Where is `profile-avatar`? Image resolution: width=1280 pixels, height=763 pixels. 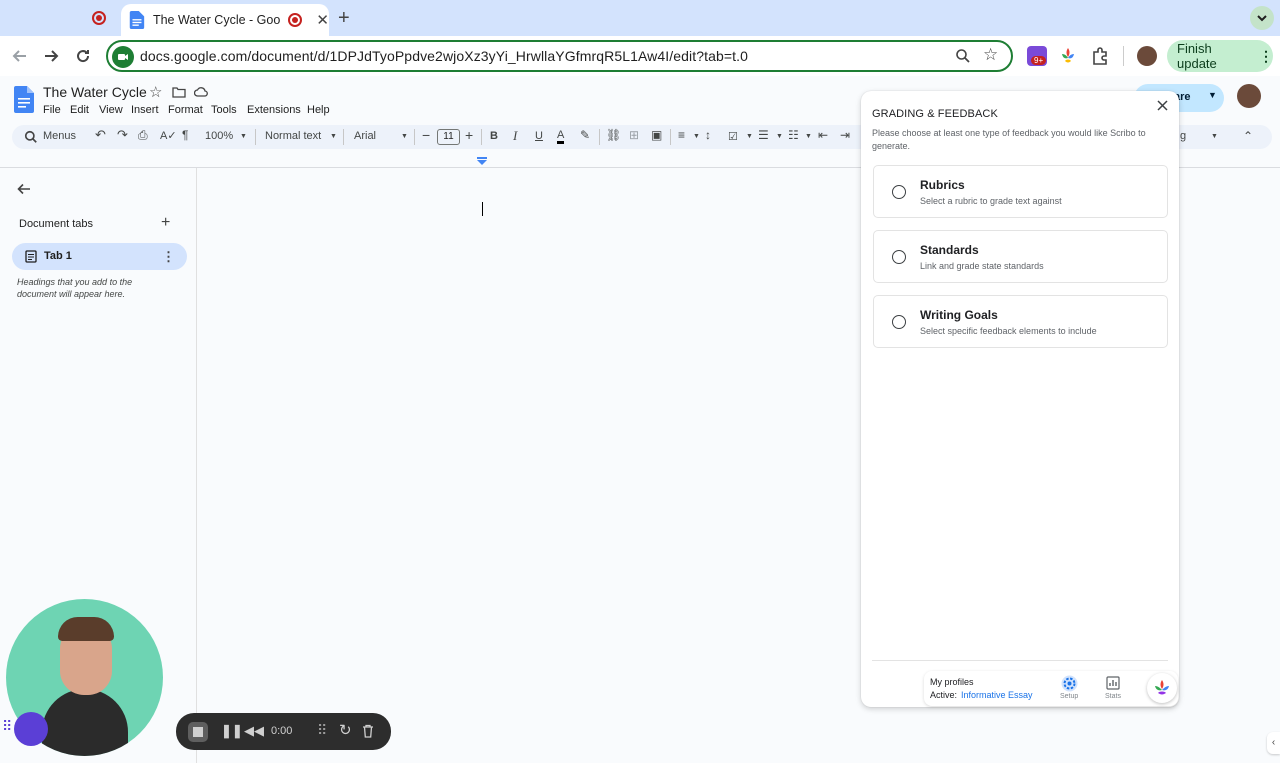 profile-avatar is located at coordinates (1147, 56).